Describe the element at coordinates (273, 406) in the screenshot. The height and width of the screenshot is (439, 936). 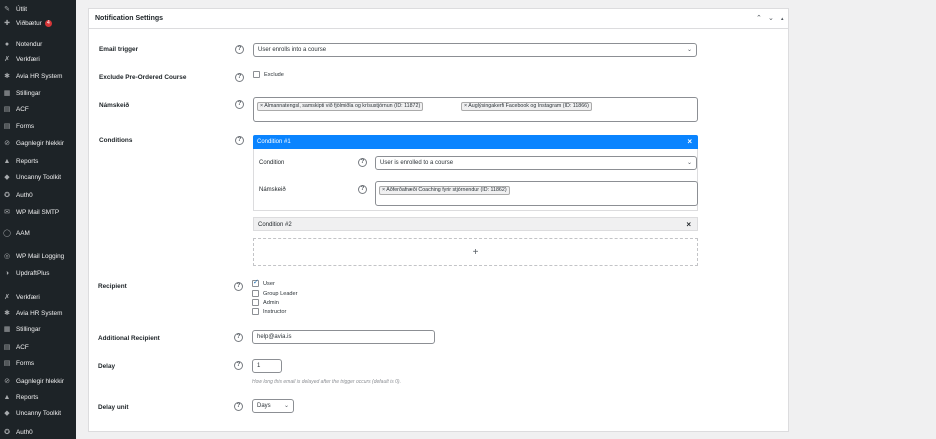
I see `delay-unit-select: Days ⌄` at that location.